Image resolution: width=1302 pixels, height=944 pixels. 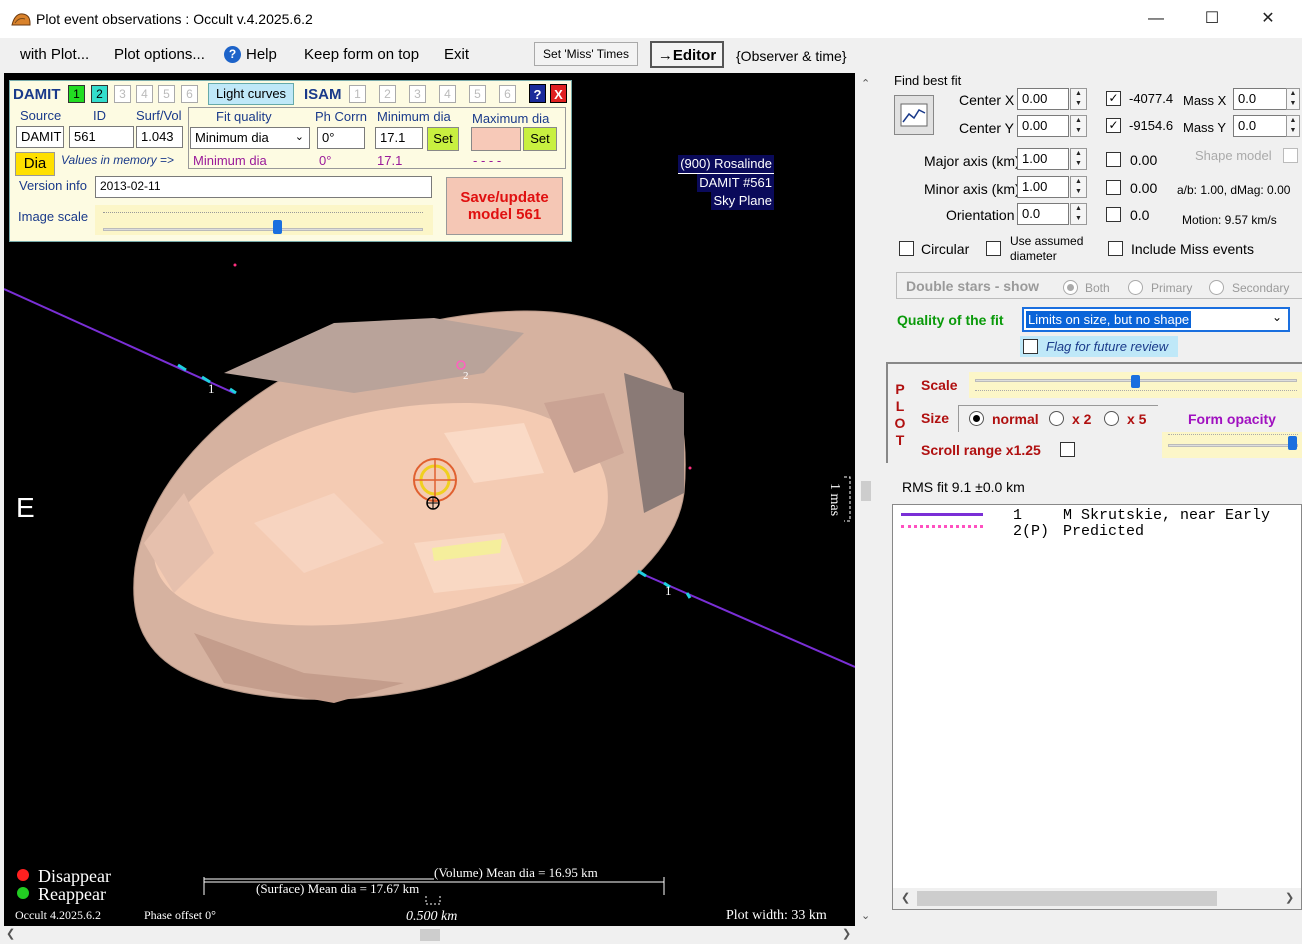 I want to click on center-y-field: 0.00, so click(x=1043, y=126).